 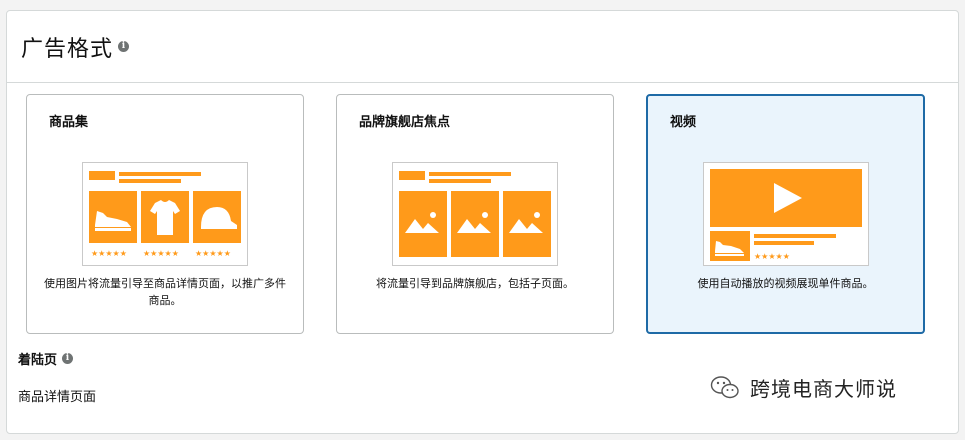 What do you see at coordinates (724, 386) in the screenshot?
I see `wechat-icon` at bounding box center [724, 386].